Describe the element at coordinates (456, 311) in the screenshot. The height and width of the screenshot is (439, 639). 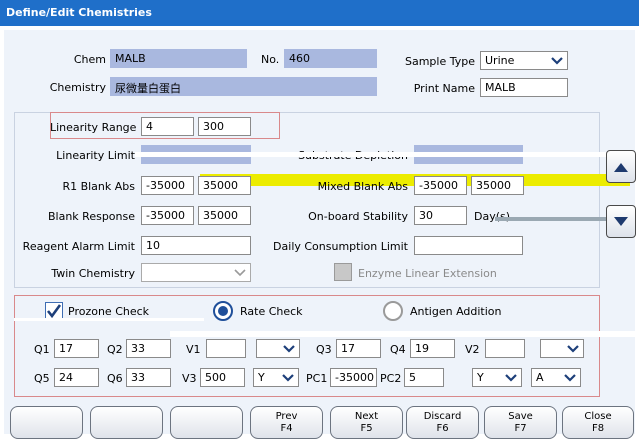
I see `antigen-addition-label: Antigen Addition` at that location.